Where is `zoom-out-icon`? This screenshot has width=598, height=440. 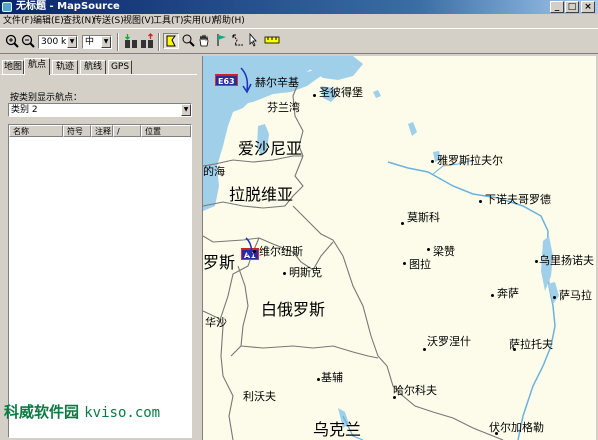
zoom-out-icon is located at coordinates (28, 41).